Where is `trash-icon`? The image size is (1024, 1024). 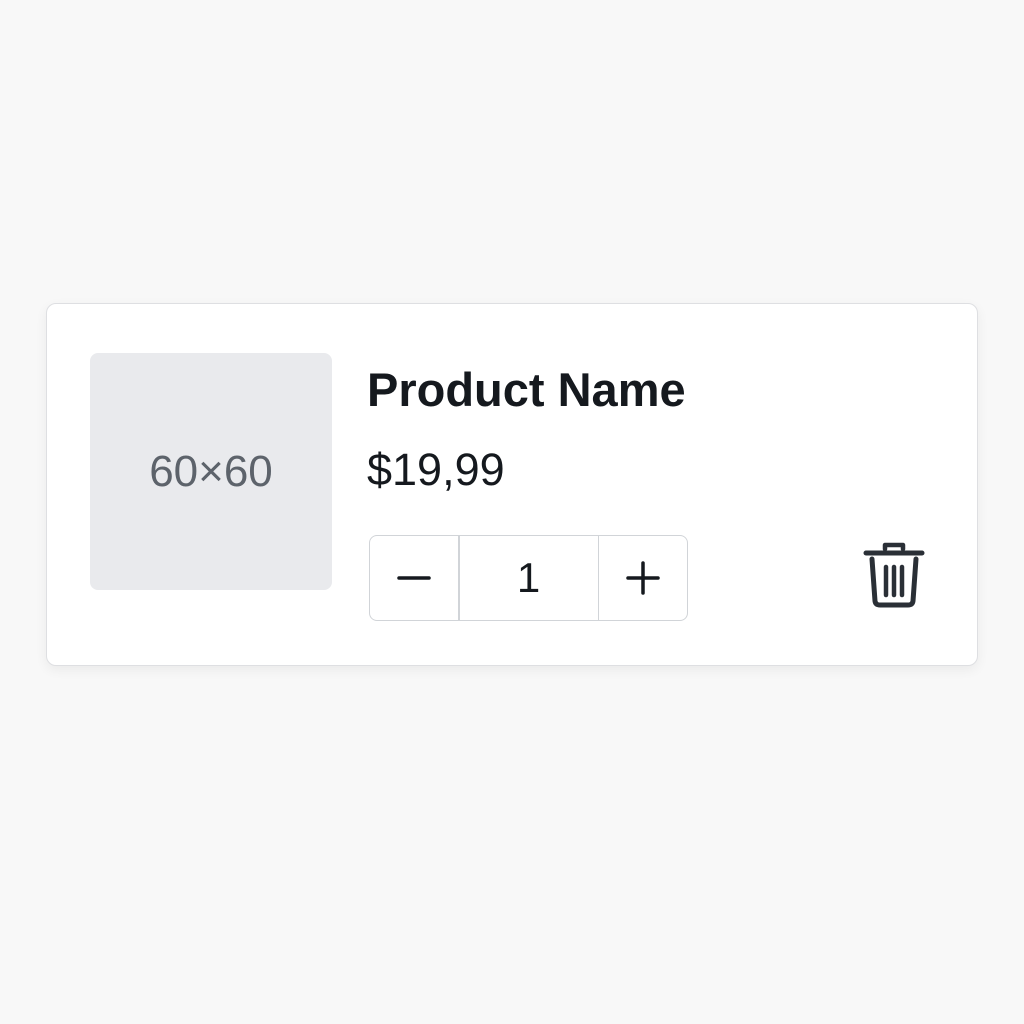
trash-icon is located at coordinates (894, 575).